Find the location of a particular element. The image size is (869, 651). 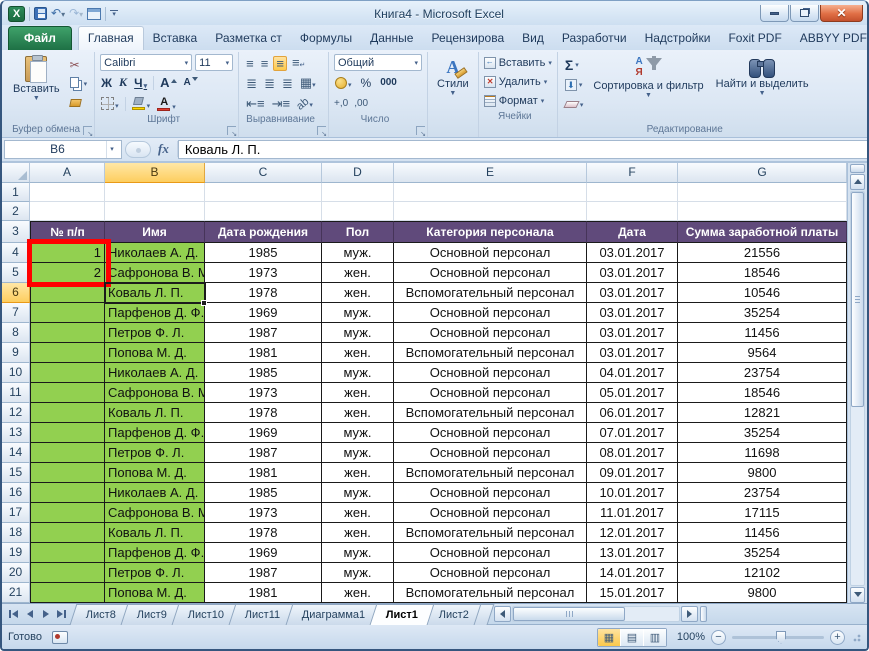

cell-B9: Попова М. Д. is located at coordinates (155, 352).